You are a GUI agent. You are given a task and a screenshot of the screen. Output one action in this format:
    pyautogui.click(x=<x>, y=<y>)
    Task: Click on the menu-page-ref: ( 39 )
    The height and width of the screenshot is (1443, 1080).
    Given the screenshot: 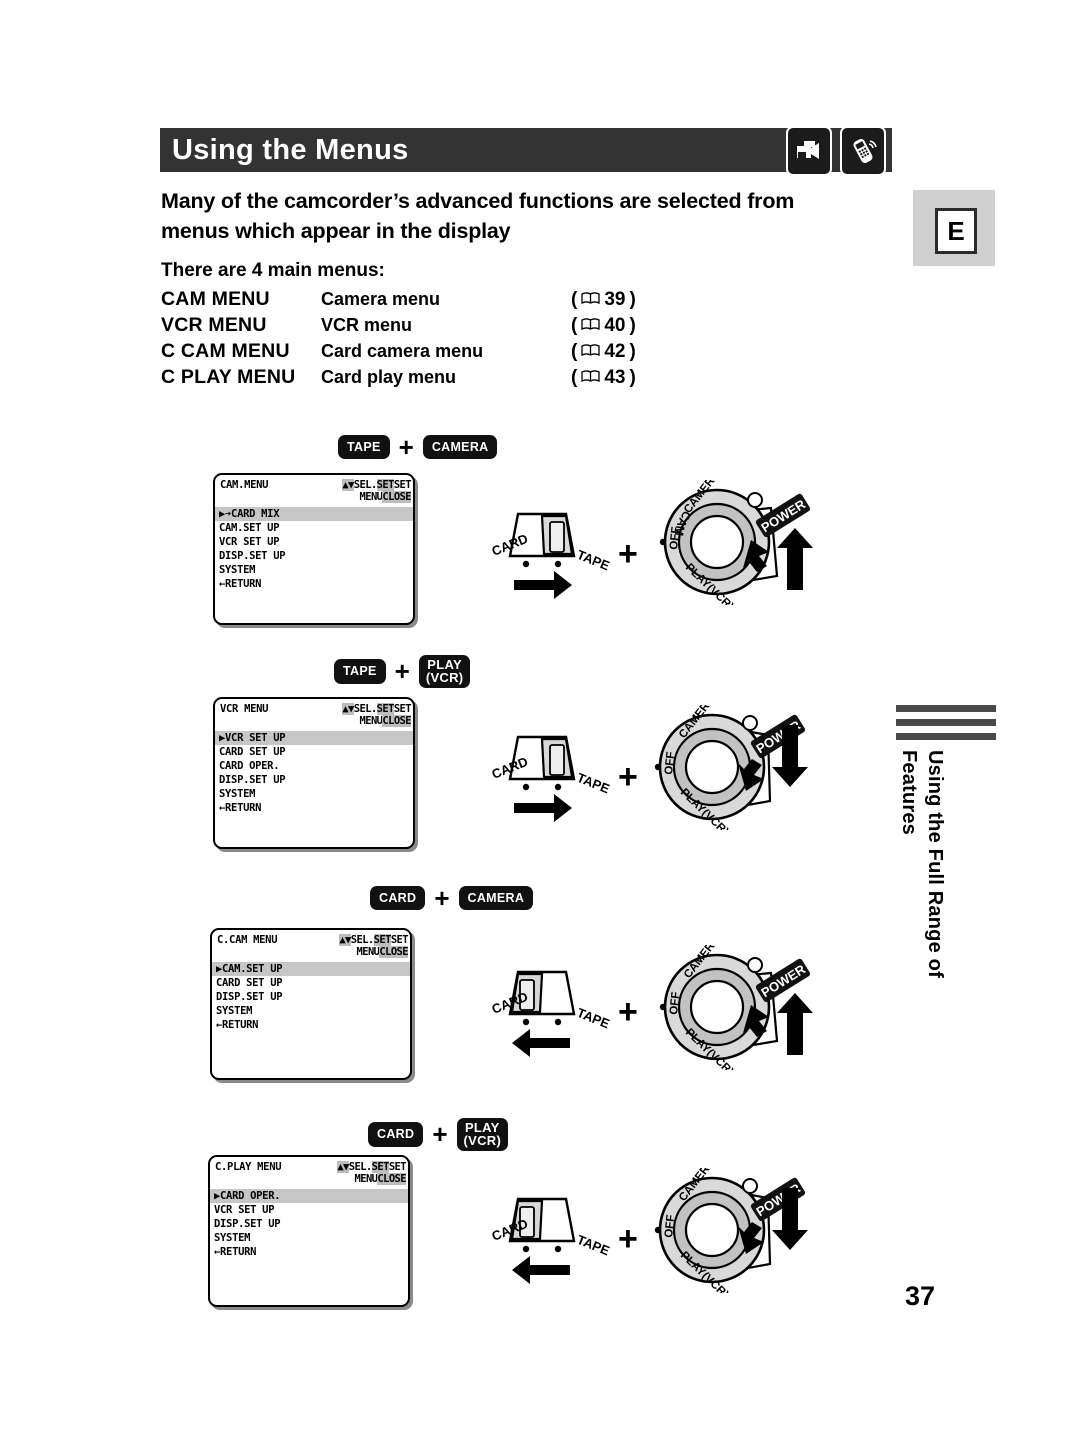 What is the action you would take?
    pyautogui.click(x=603, y=300)
    